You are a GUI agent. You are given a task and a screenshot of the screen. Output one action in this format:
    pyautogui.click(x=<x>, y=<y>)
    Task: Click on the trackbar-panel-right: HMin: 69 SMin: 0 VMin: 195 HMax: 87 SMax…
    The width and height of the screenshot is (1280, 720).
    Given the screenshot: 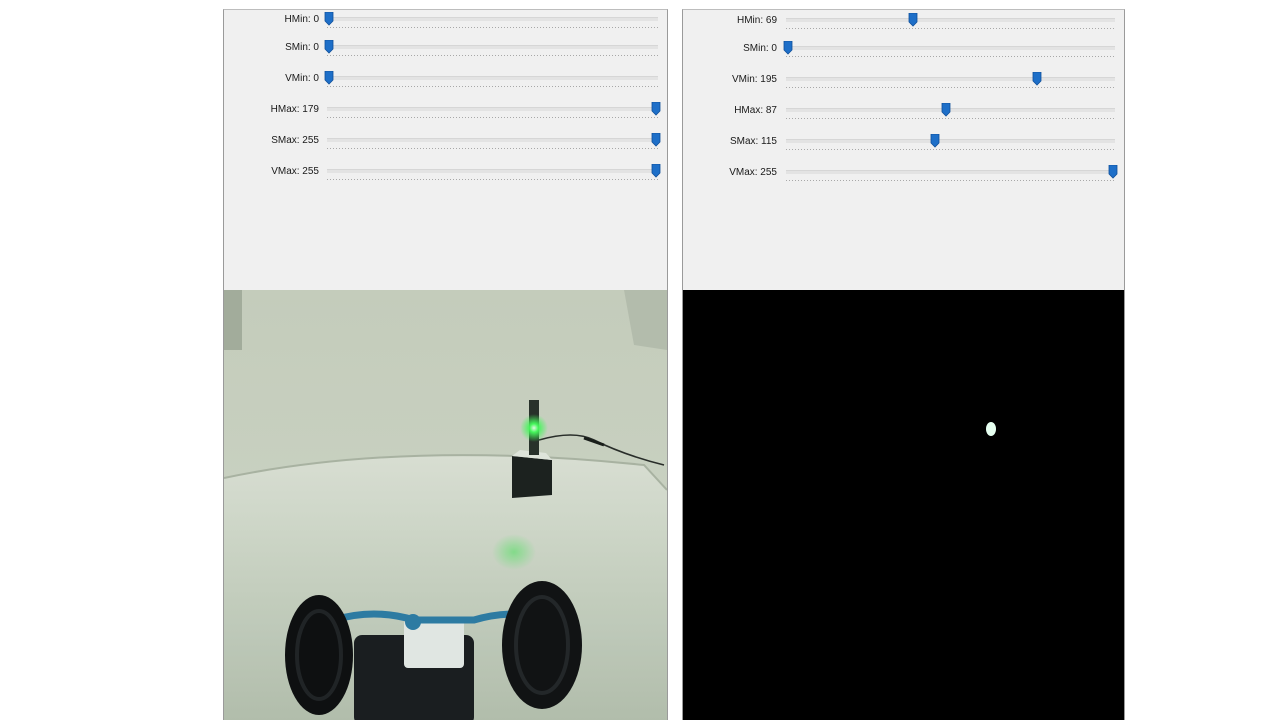 What is the action you would take?
    pyautogui.click(x=903, y=150)
    